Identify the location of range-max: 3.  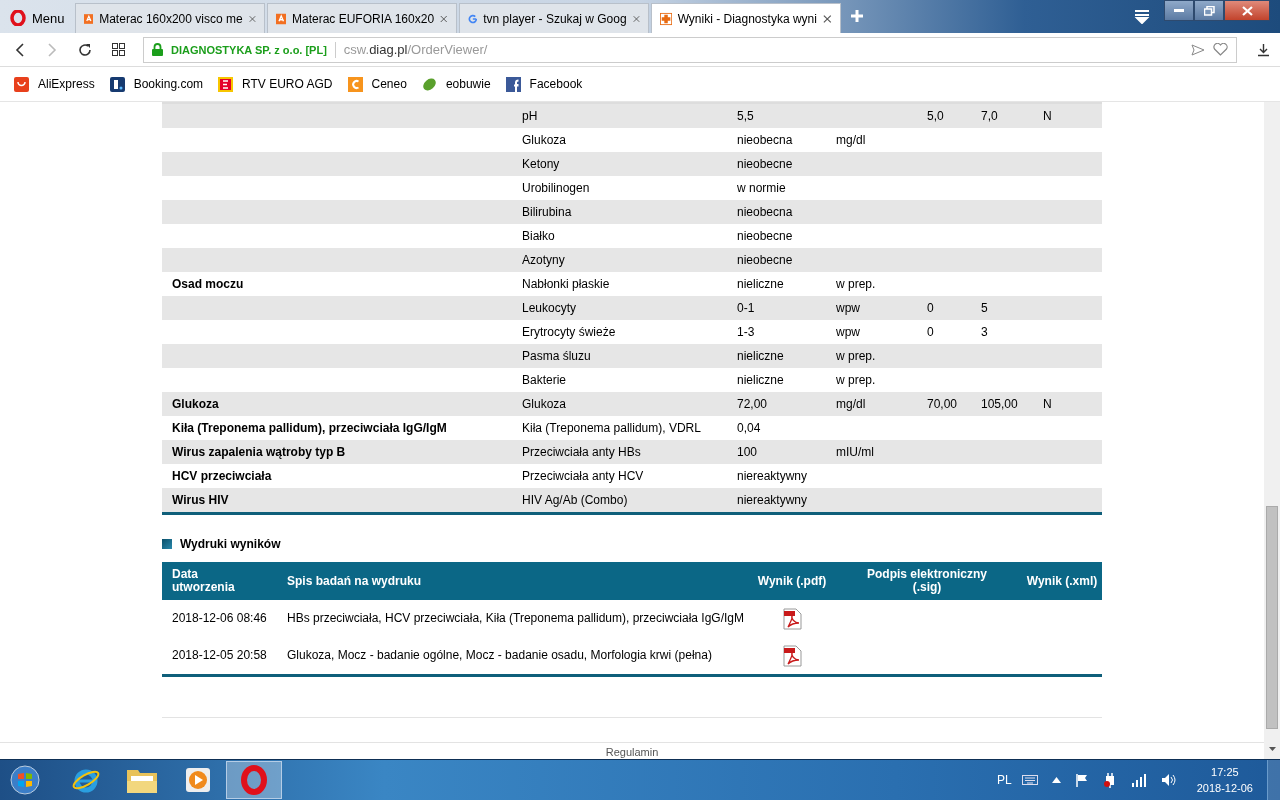
(985, 332).